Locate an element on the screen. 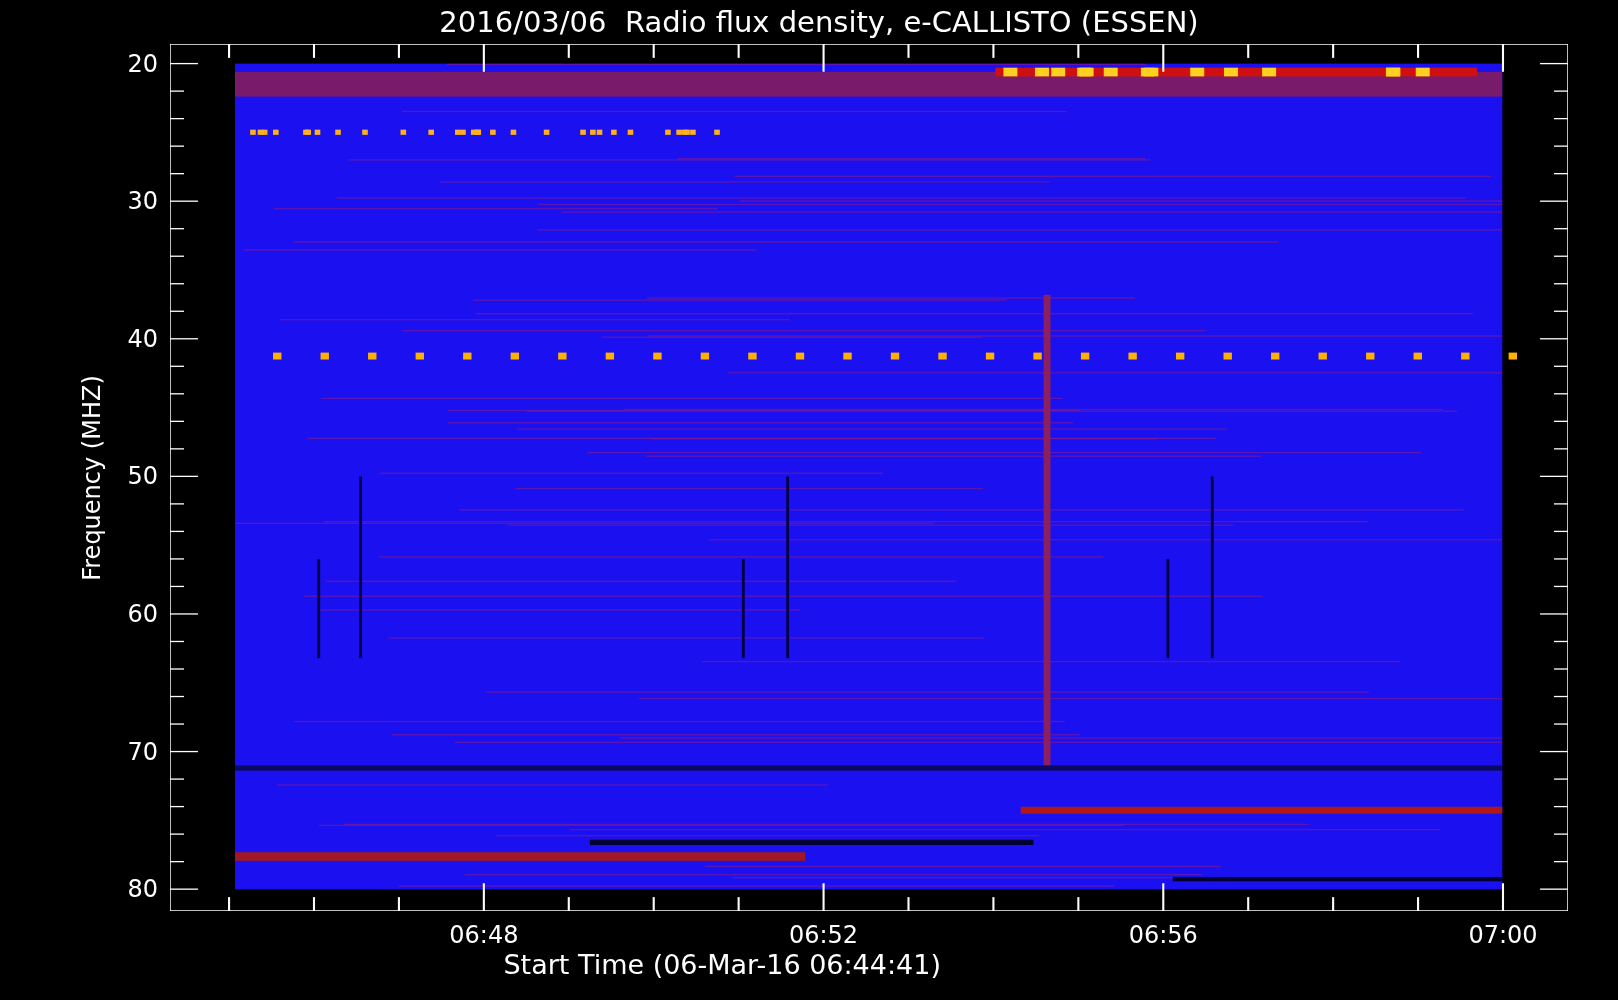 The image size is (1618, 1000). x-tick-label: 06:48 is located at coordinates (484, 935).